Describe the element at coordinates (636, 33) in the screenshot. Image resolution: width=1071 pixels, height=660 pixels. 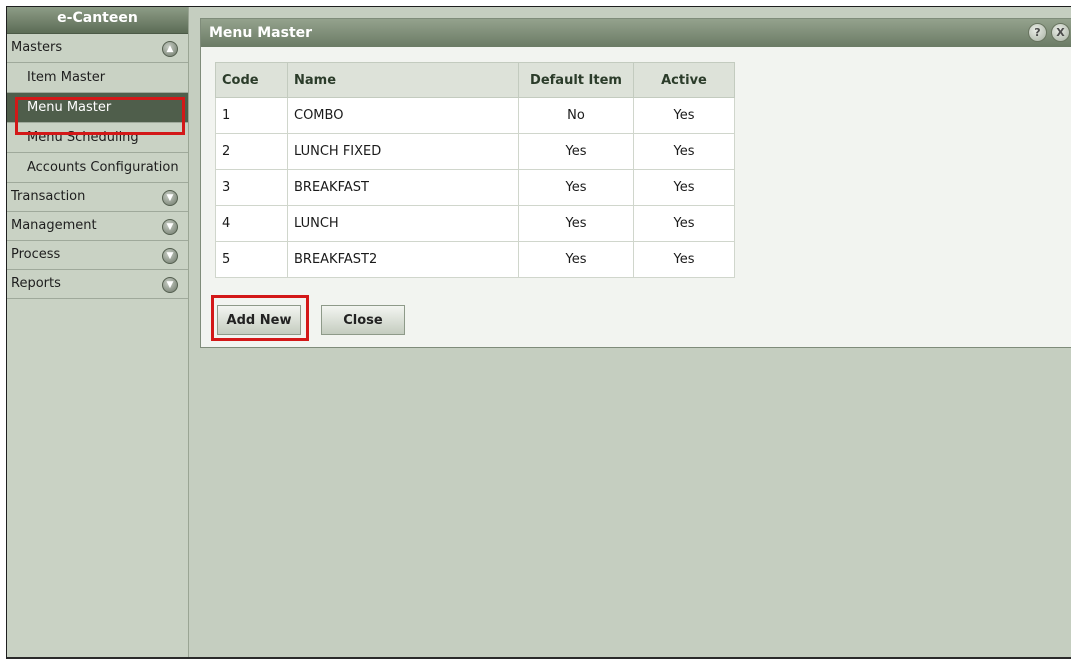
I see `panel-title-bar: Menu Master ? X` at that location.